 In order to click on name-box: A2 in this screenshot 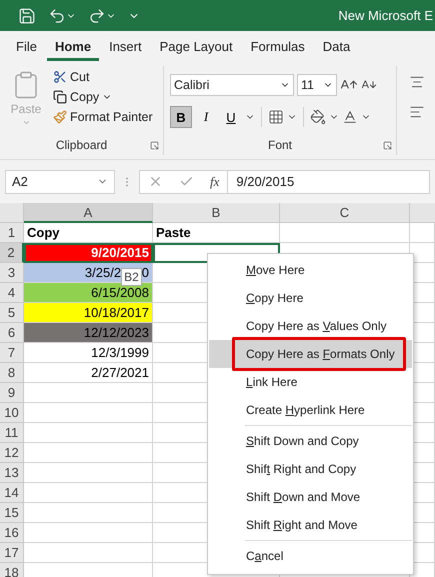, I will do `click(60, 182)`.